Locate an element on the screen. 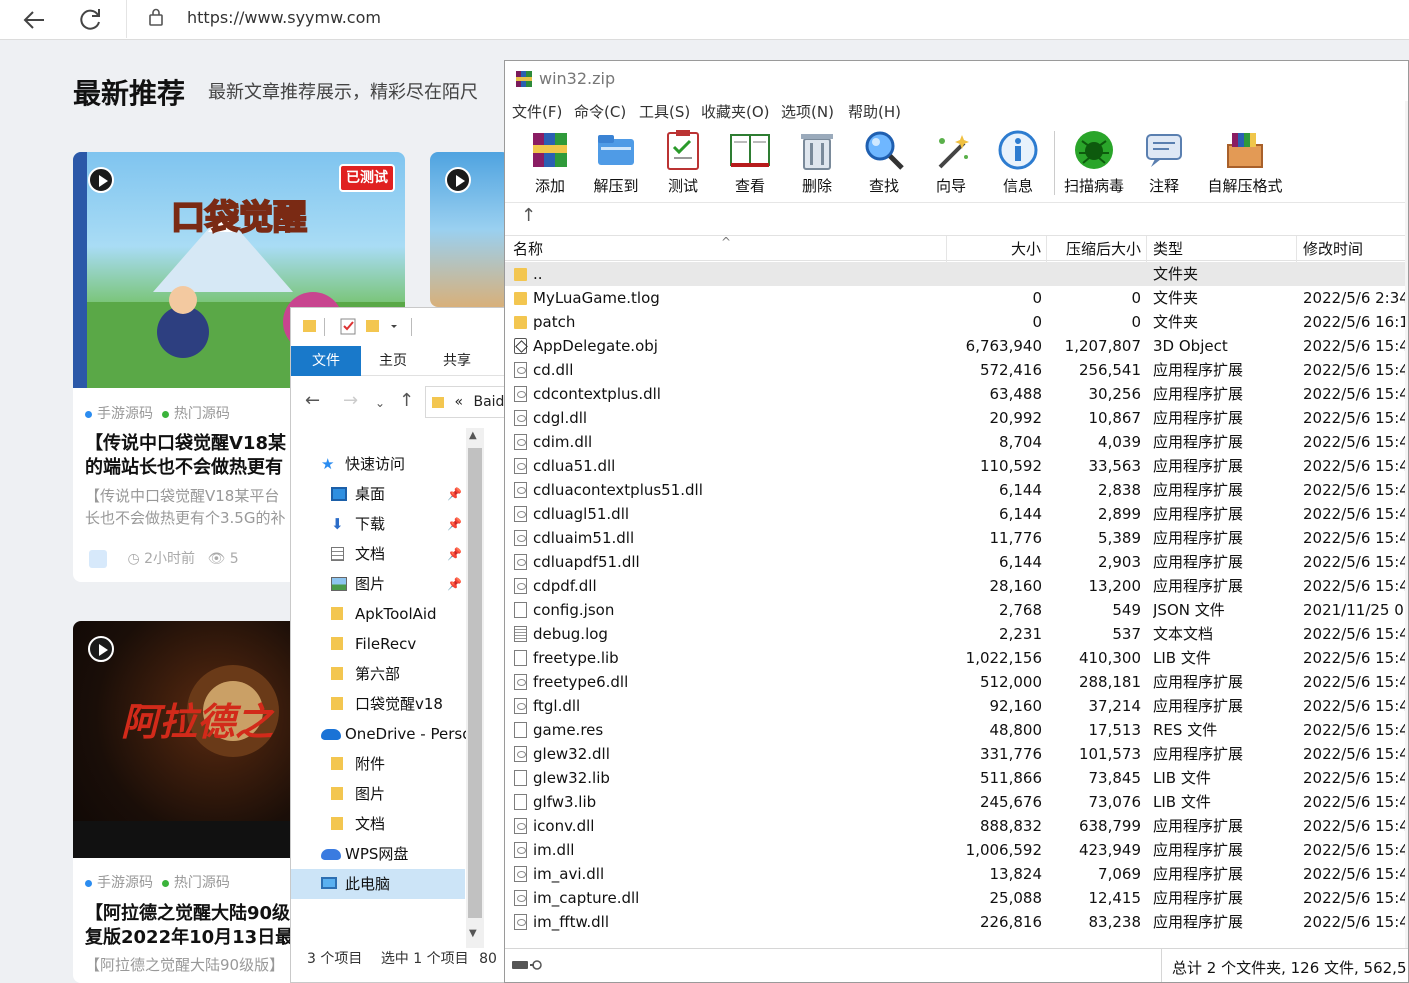 The image size is (1409, 983). article-title-line2: 的端站长也不会做热更有 is located at coordinates (184, 468).